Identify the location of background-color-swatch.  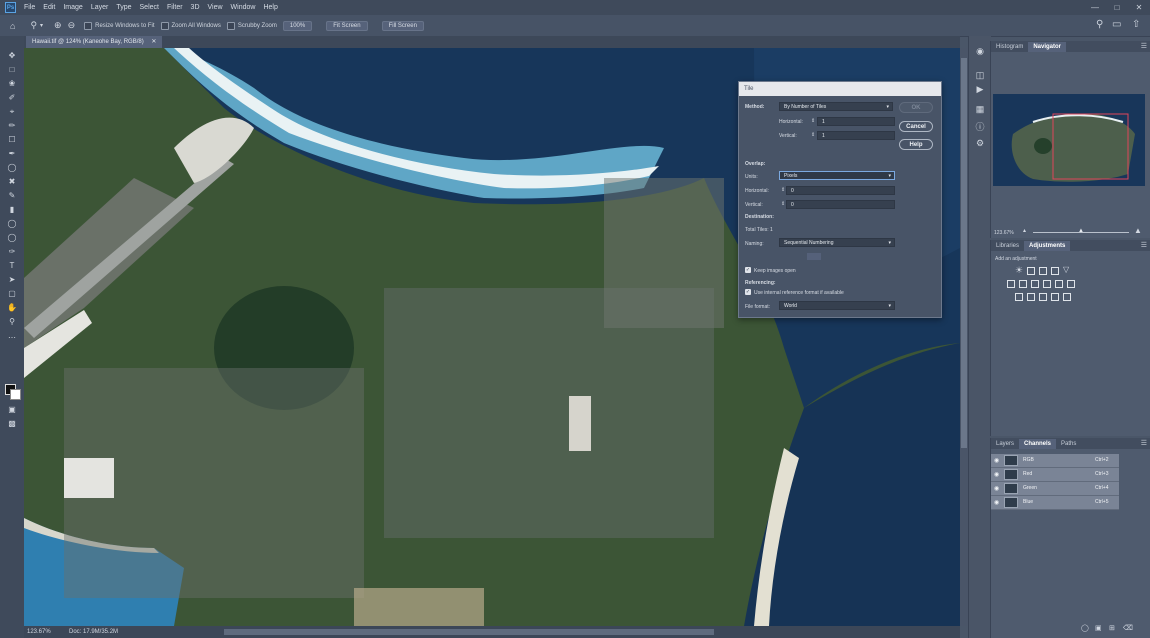
(15, 394).